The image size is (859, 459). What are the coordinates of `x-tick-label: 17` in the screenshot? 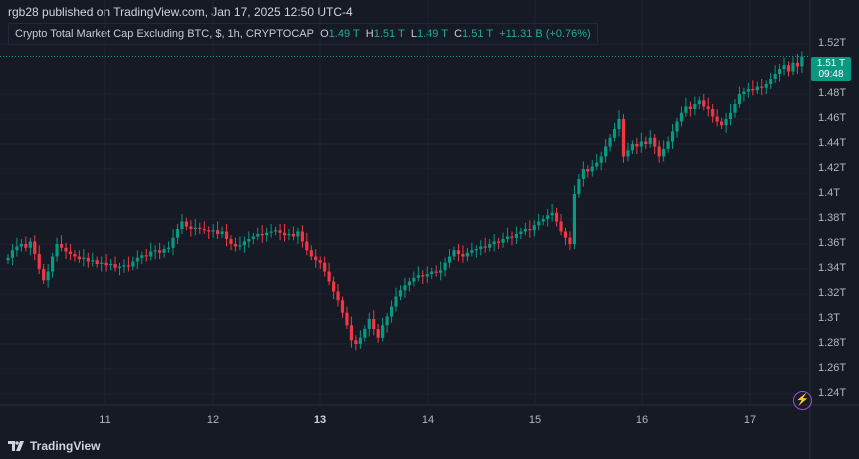 It's located at (750, 420).